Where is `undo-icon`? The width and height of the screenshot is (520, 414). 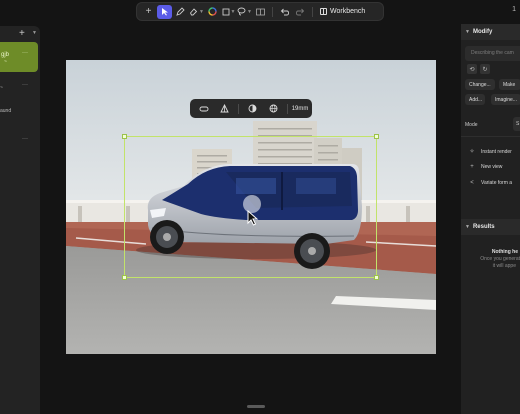
undo-icon is located at coordinates (284, 11).